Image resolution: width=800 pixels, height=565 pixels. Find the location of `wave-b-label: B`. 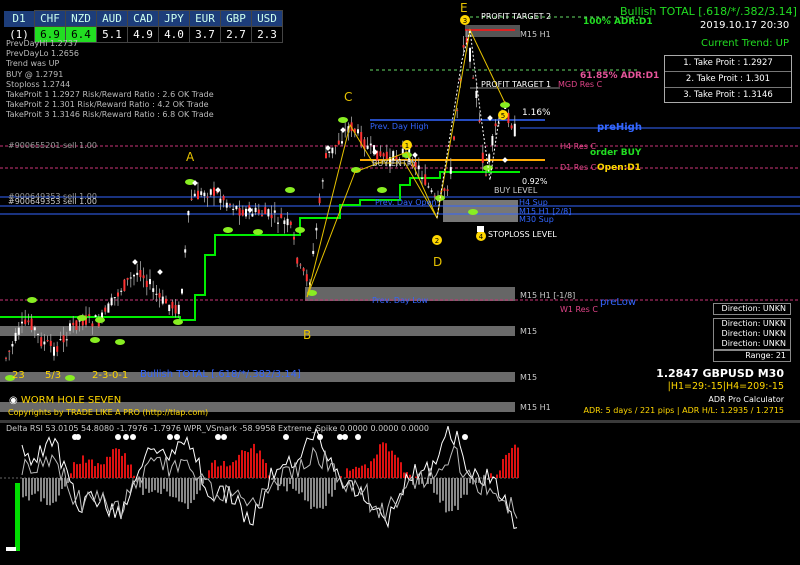

wave-b-label: B is located at coordinates (307, 335).